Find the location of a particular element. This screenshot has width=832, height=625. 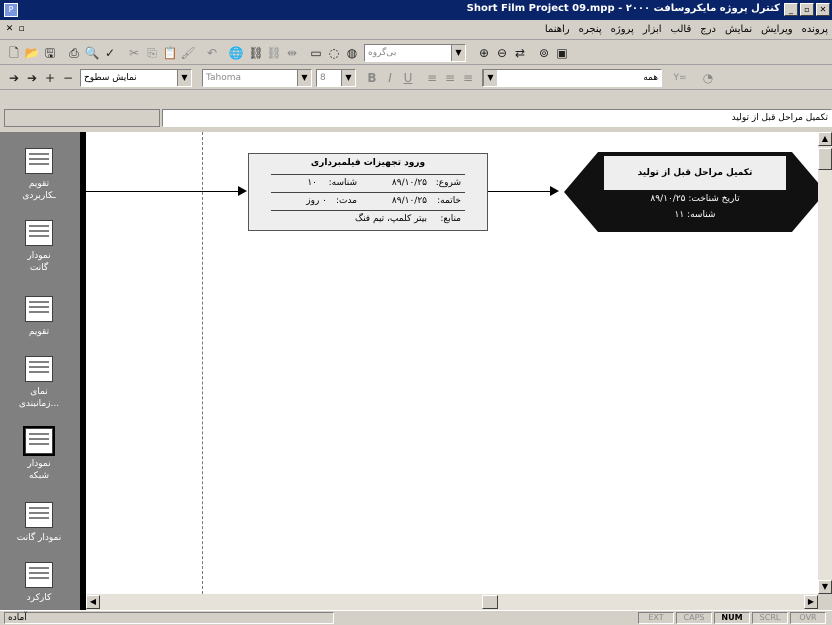

italic-button: I is located at coordinates (390, 78).